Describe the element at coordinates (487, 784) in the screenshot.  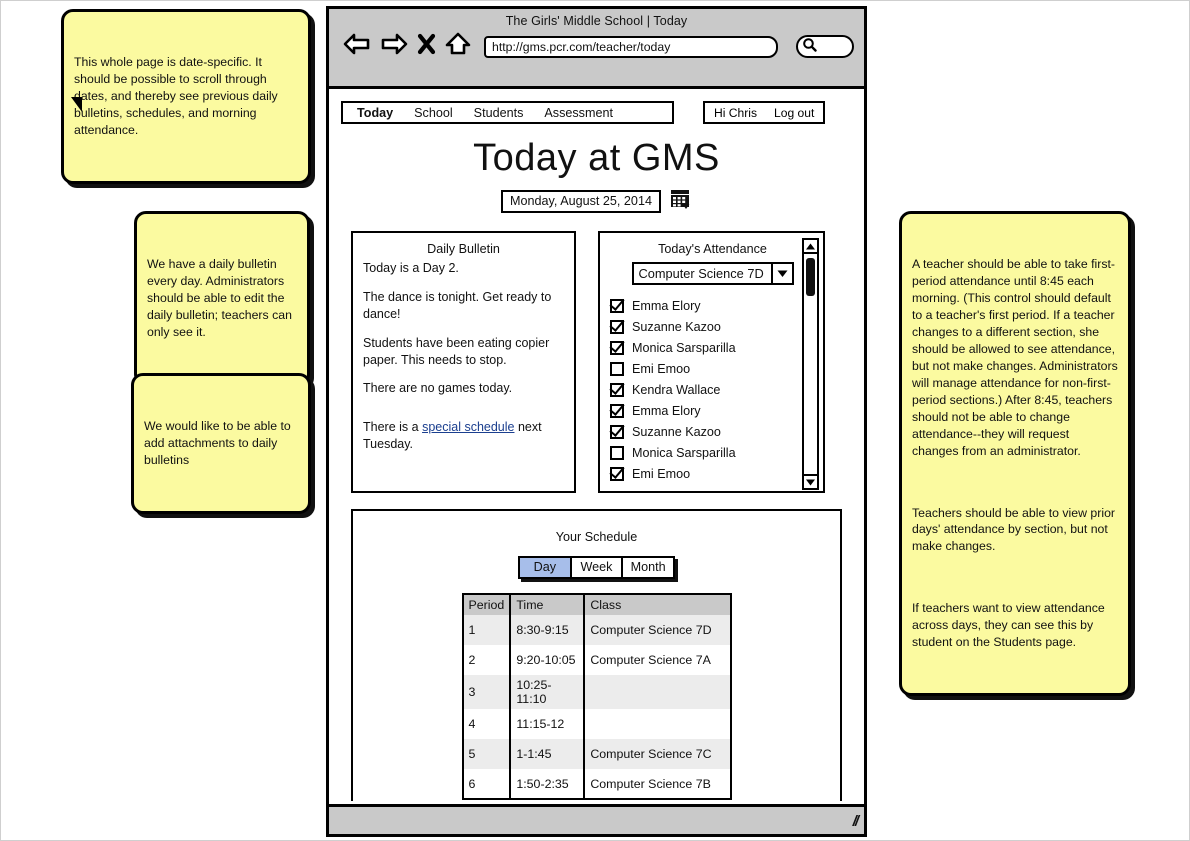
I see `cell-period: 6` at that location.